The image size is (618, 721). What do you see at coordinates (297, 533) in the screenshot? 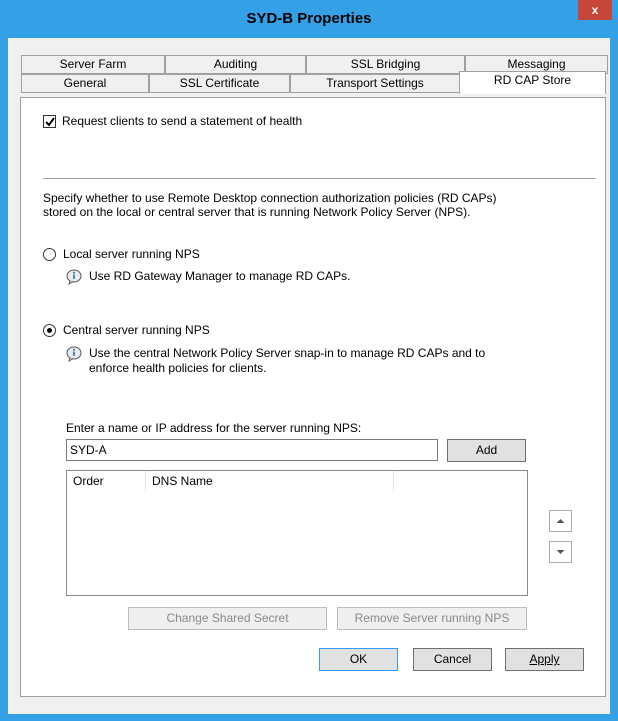
I see `nps-server-list: Order DNS Name` at bounding box center [297, 533].